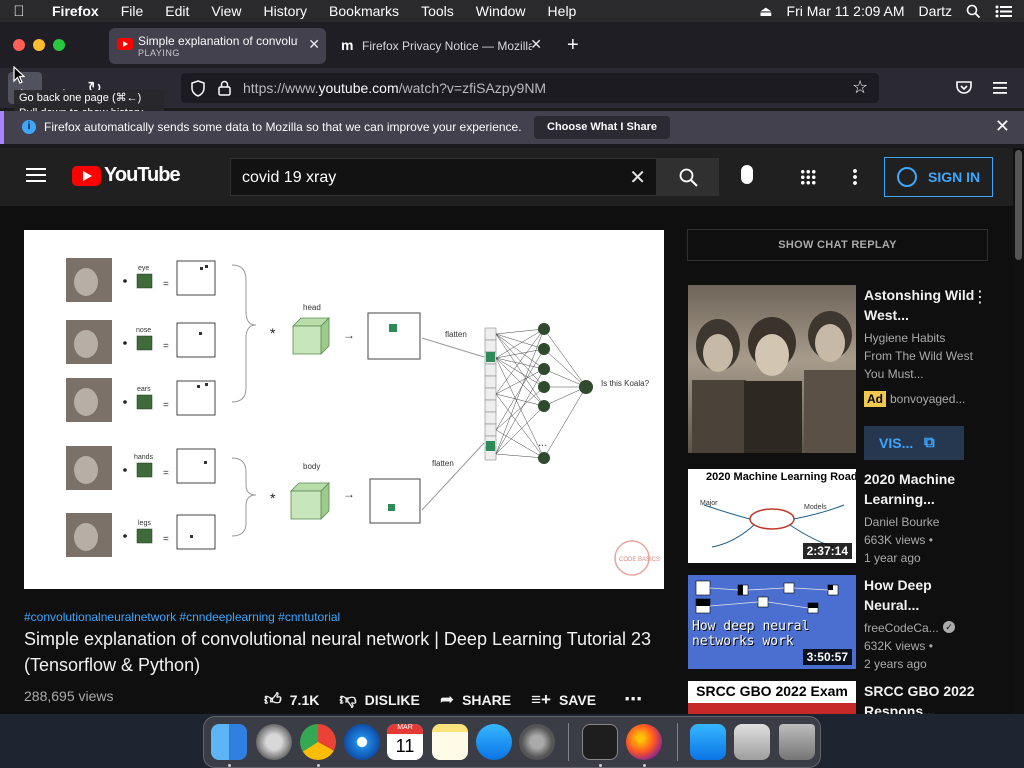 The width and height of the screenshot is (1024, 768). Describe the element at coordinates (437, 11) in the screenshot. I see `menu-tools: Tools` at that location.